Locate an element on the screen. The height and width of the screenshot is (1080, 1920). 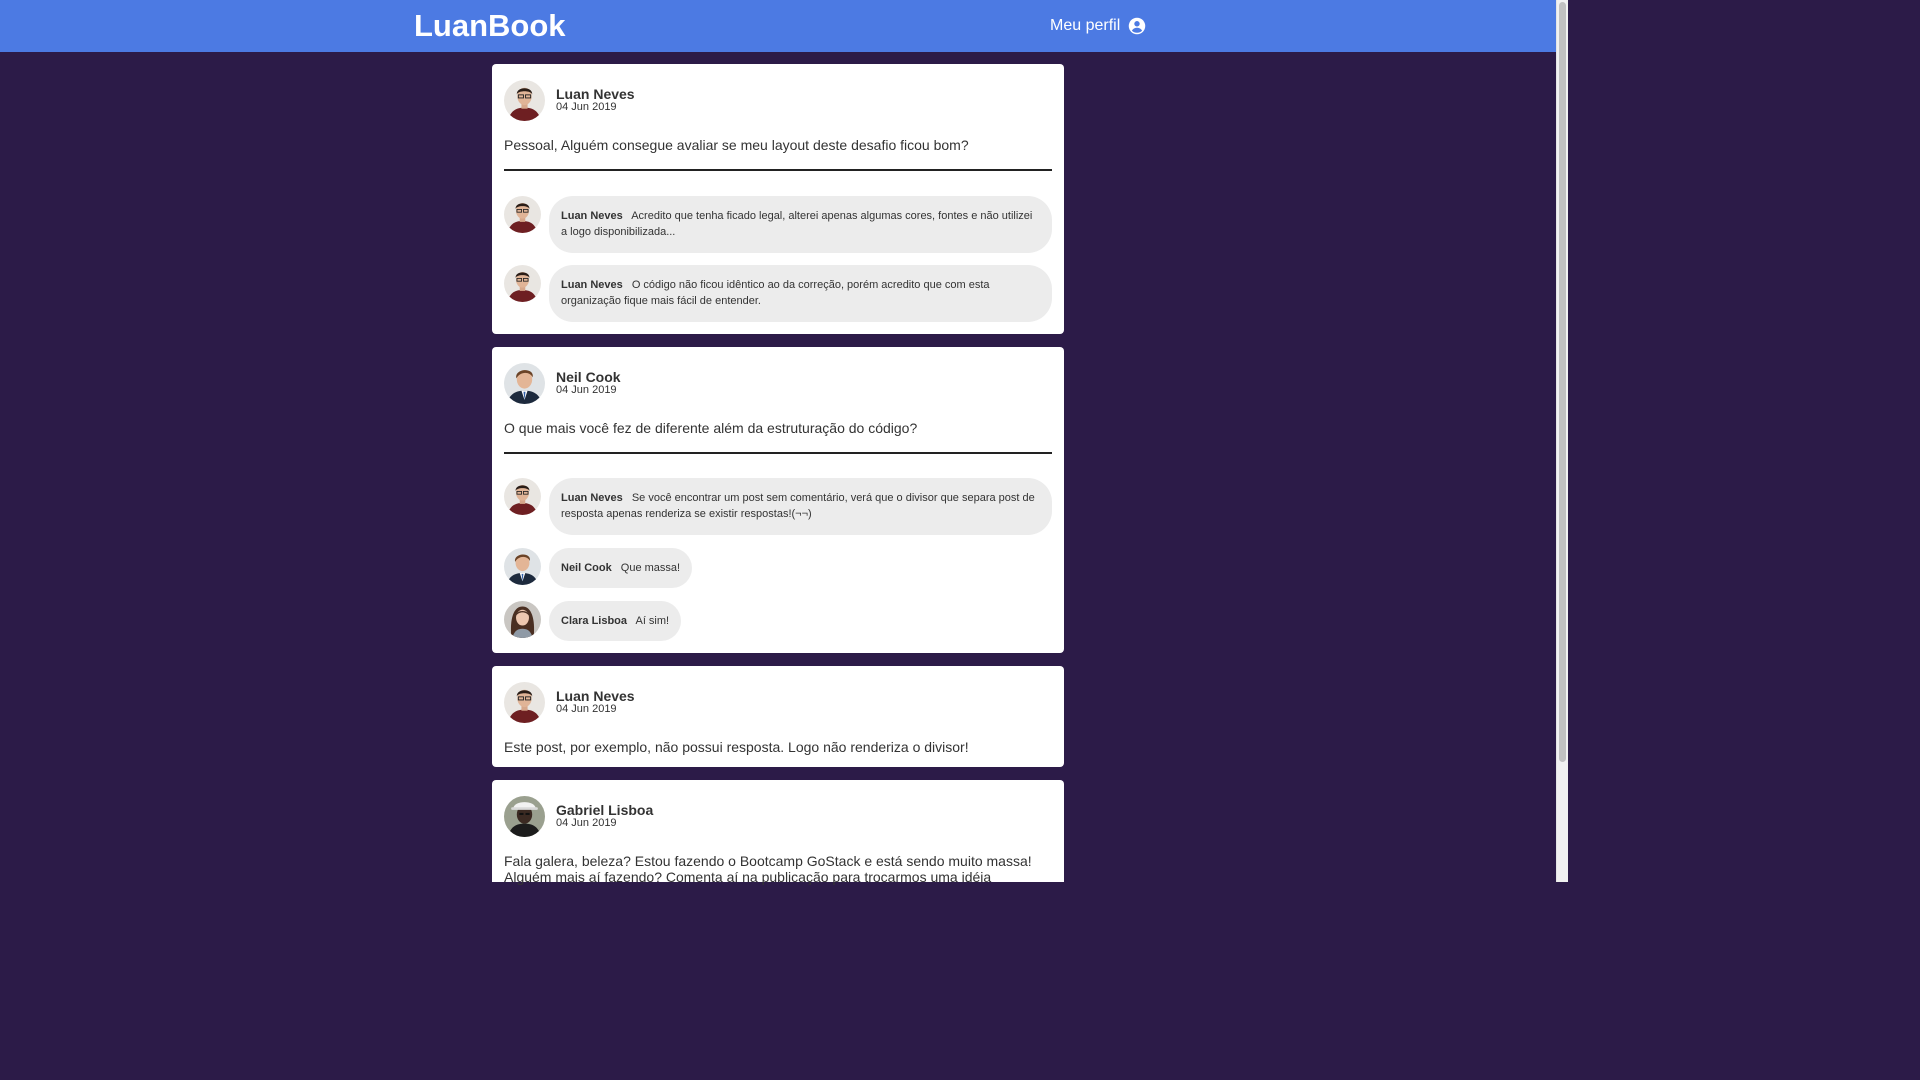
comment-bubble: Clara Lisboa Aí sim! is located at coordinates (615, 621).